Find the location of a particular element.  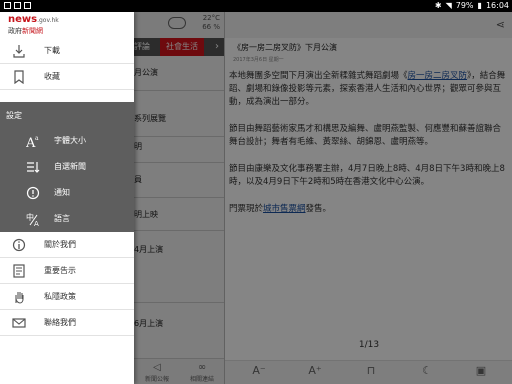

clock: 16:04 is located at coordinates (497, 5).